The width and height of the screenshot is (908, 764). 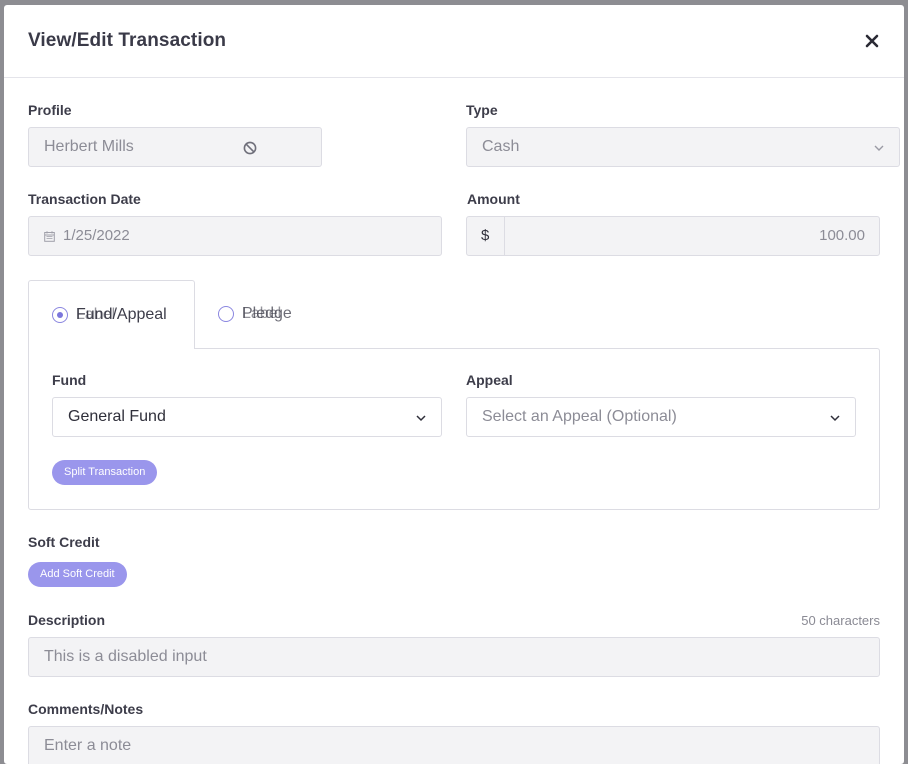 I want to click on fund-label: Fund, so click(x=69, y=380).